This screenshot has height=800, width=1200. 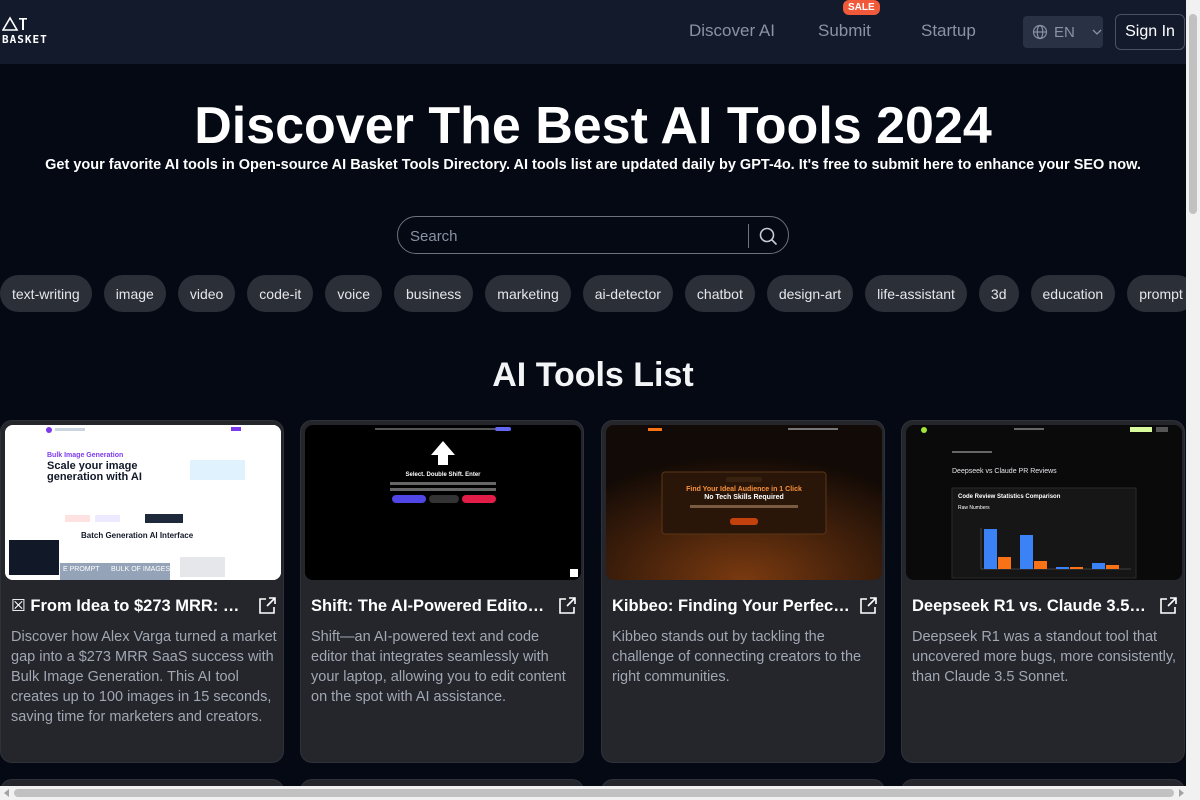 I want to click on search-divider, so click(x=748, y=236).